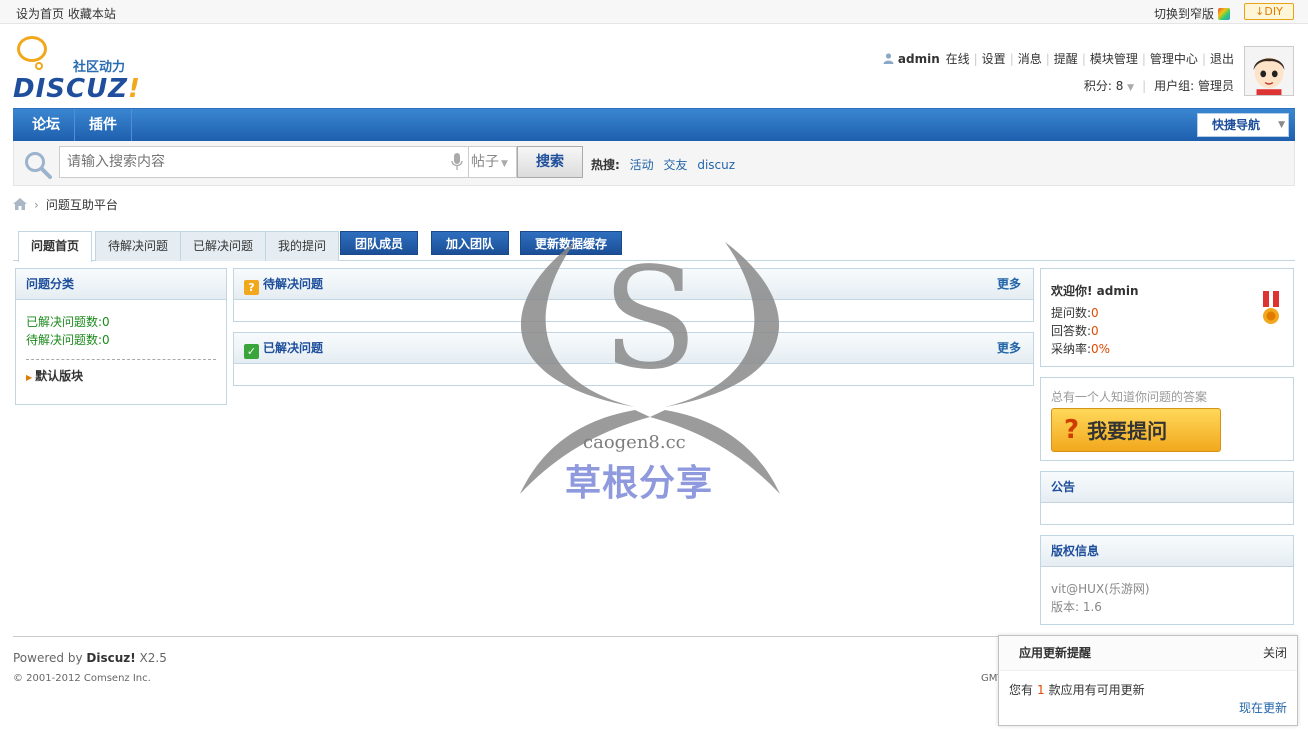 The height and width of the screenshot is (736, 1308). I want to click on breadcrumb: › 问题互助平台, so click(65, 204).